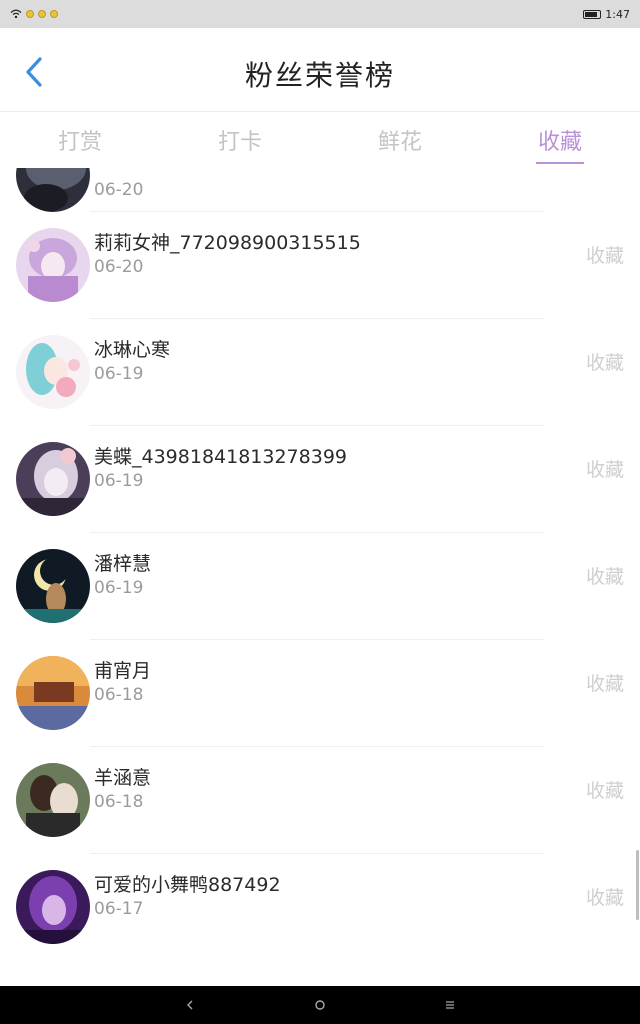 This screenshot has width=640, height=1024. I want to click on list-item-name: 莉莉女神_772098900315515, so click(227, 243).